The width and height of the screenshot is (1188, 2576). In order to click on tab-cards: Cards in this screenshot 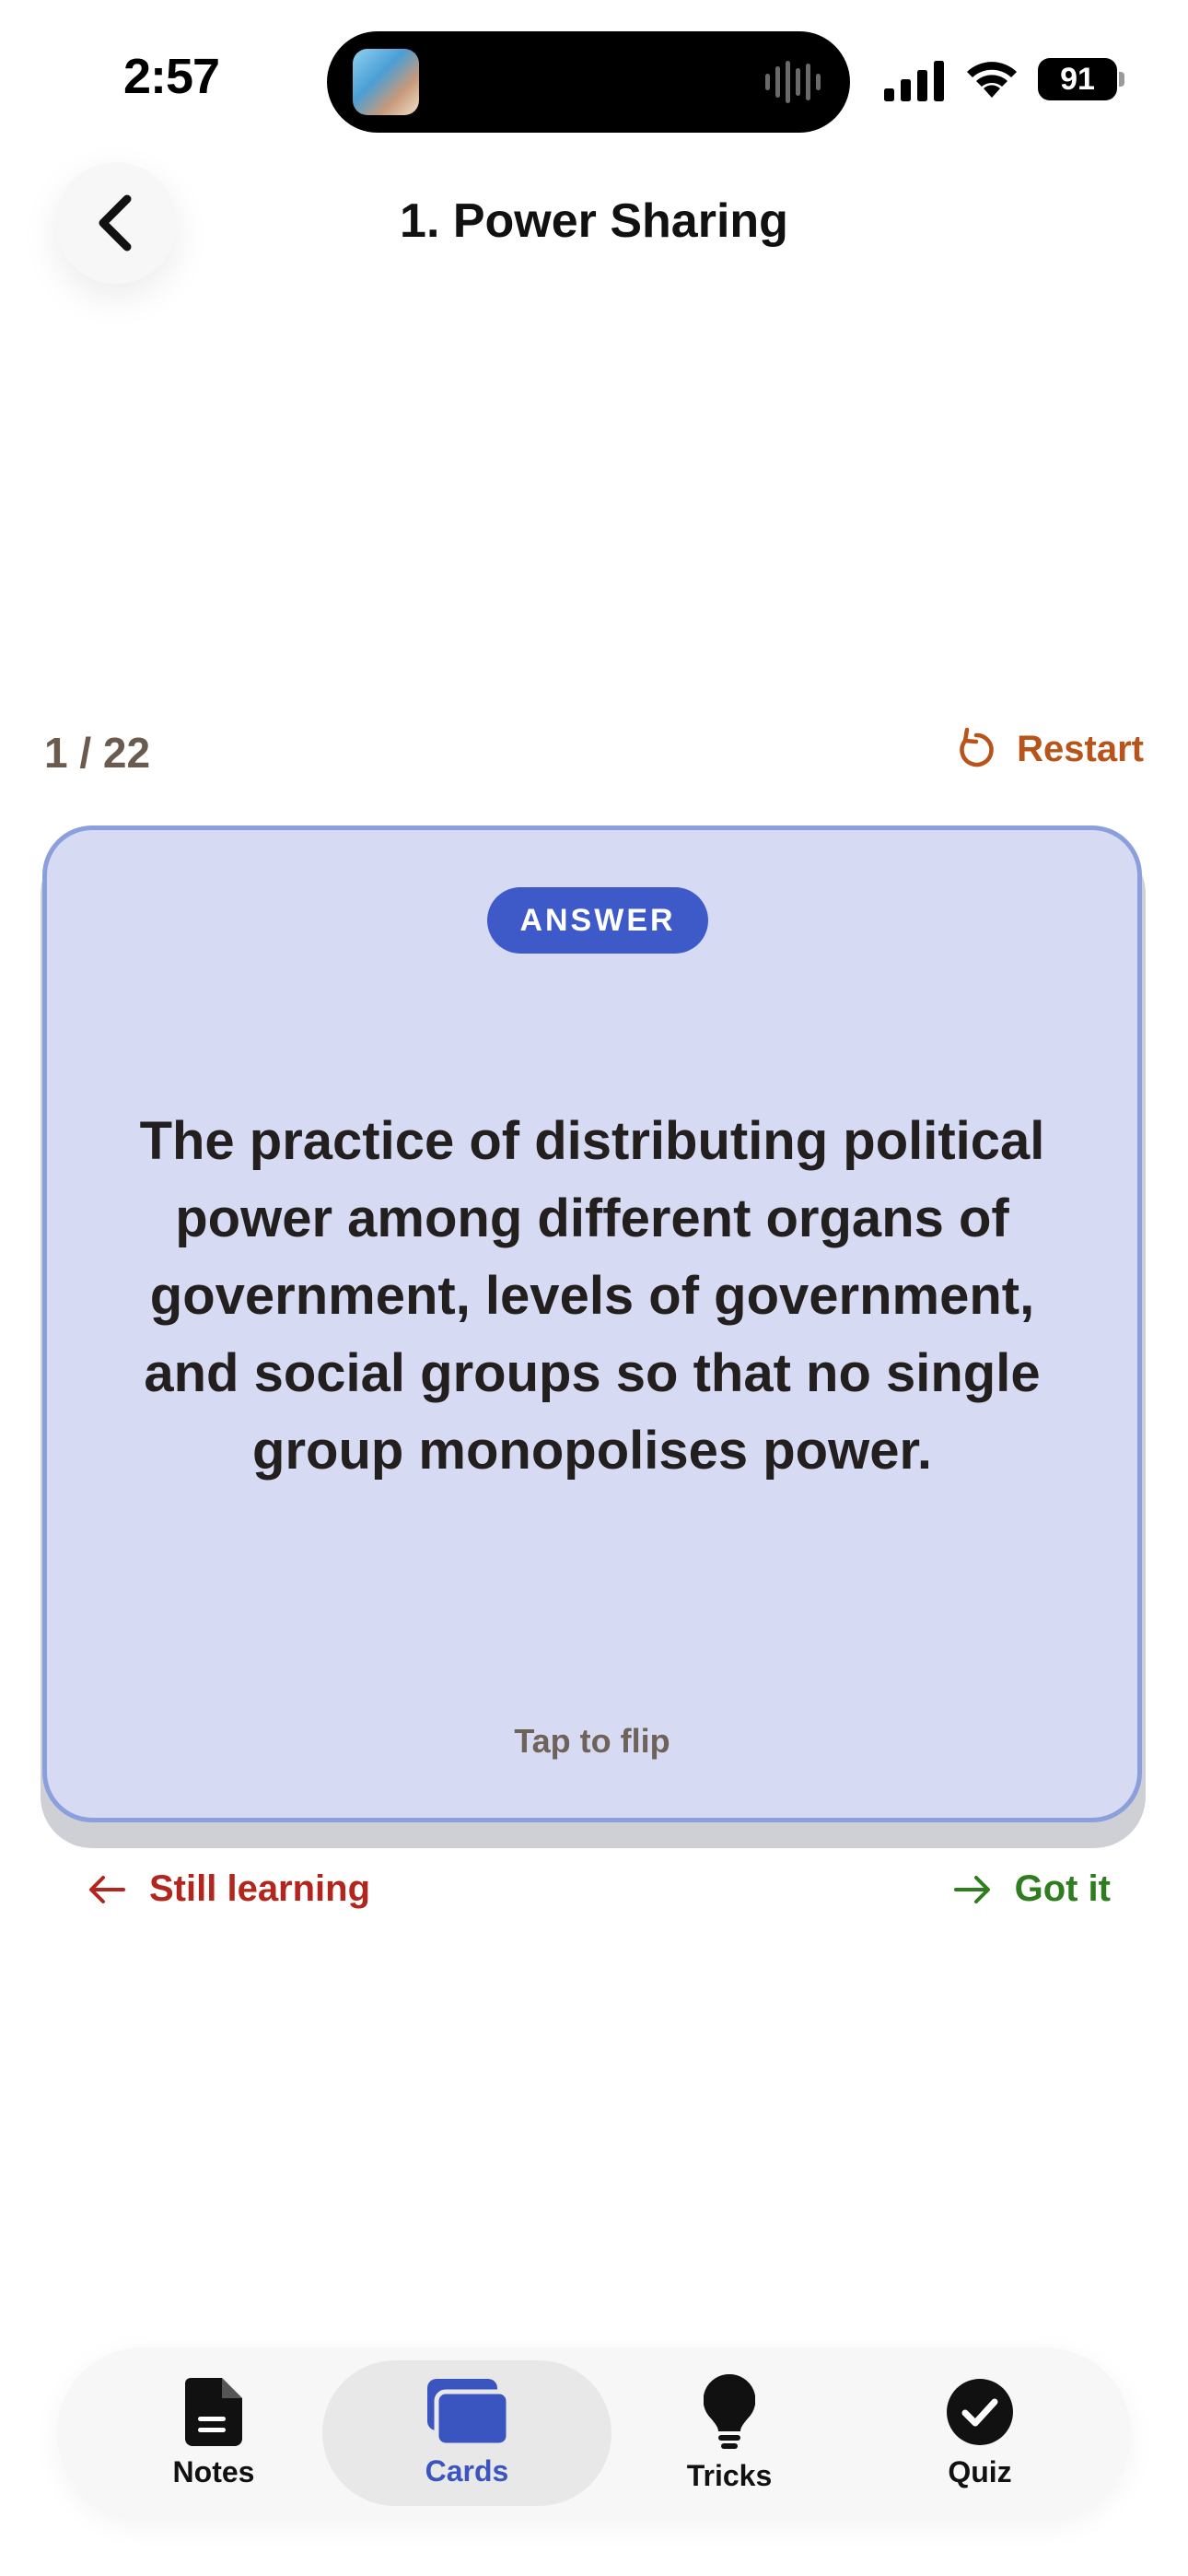, I will do `click(466, 2433)`.